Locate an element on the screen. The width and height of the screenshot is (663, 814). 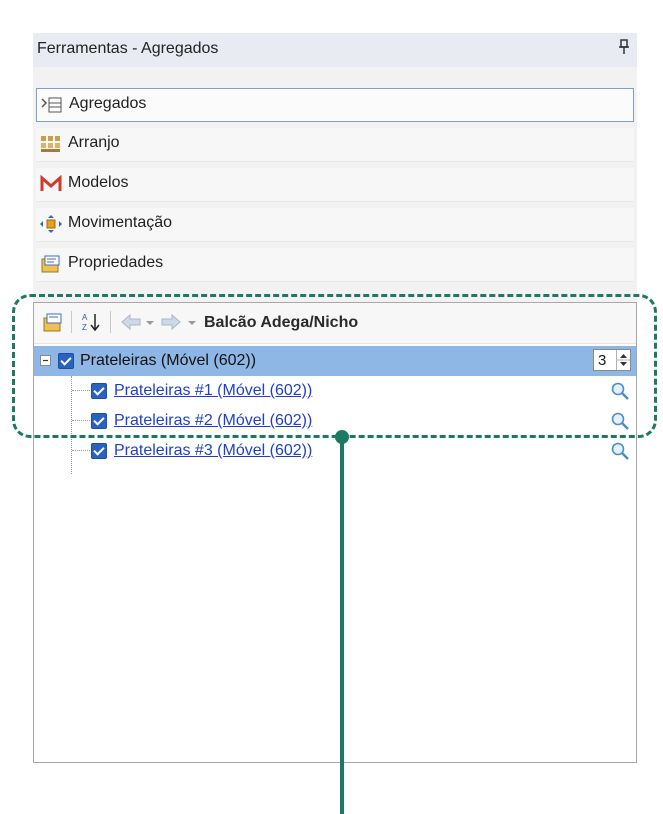
zoom-icon is located at coordinates (620, 451).